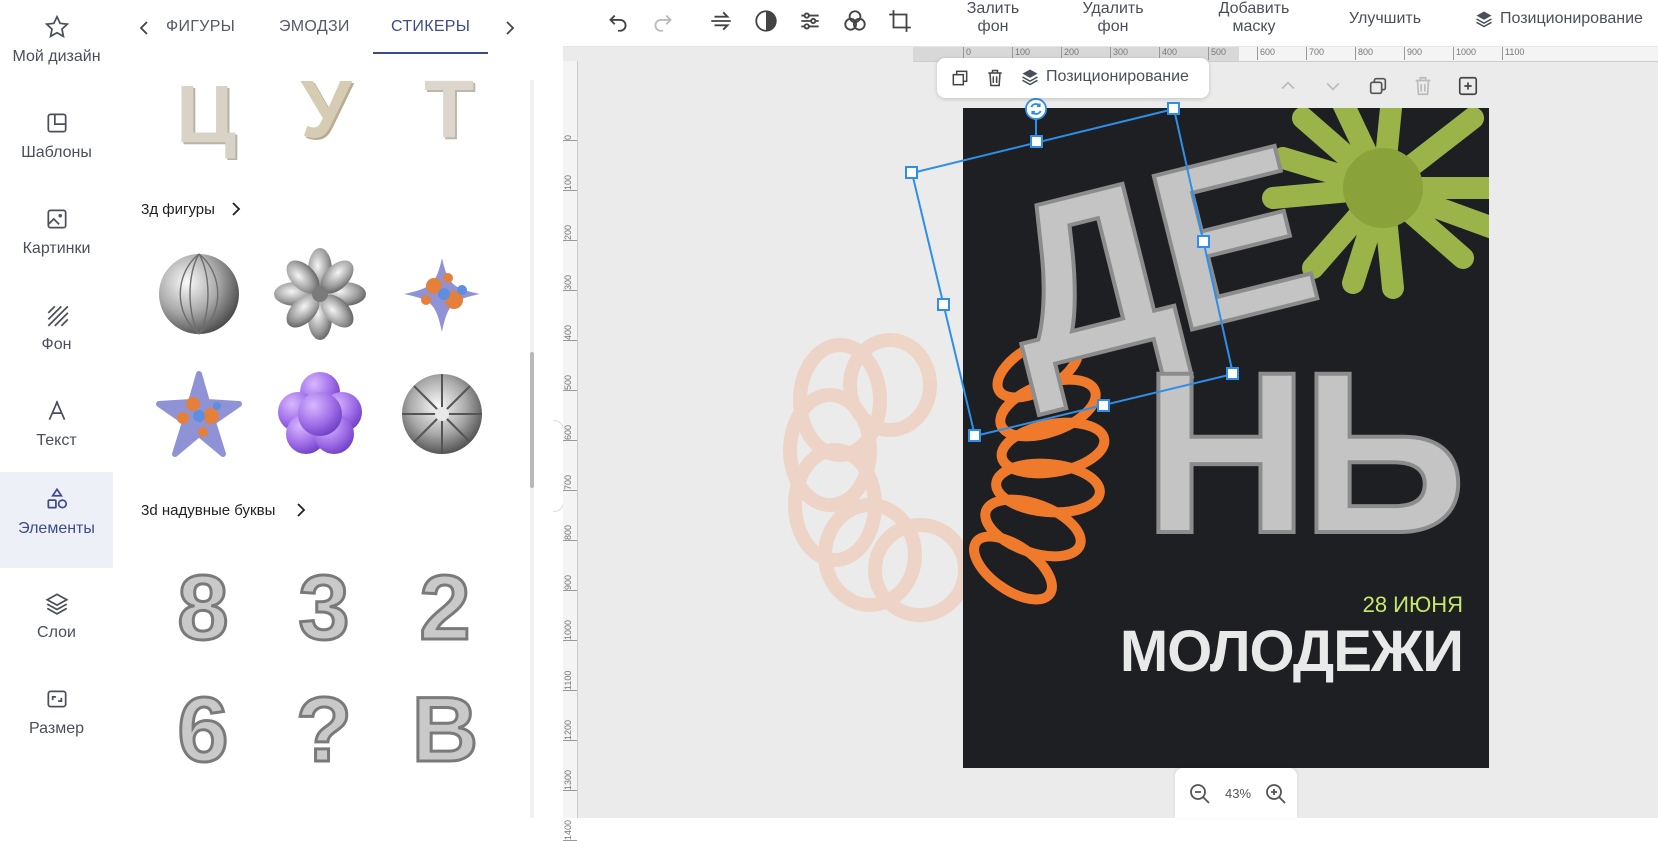 The height and width of the screenshot is (841, 1658). What do you see at coordinates (56, 26) in the screenshot?
I see `star-icon` at bounding box center [56, 26].